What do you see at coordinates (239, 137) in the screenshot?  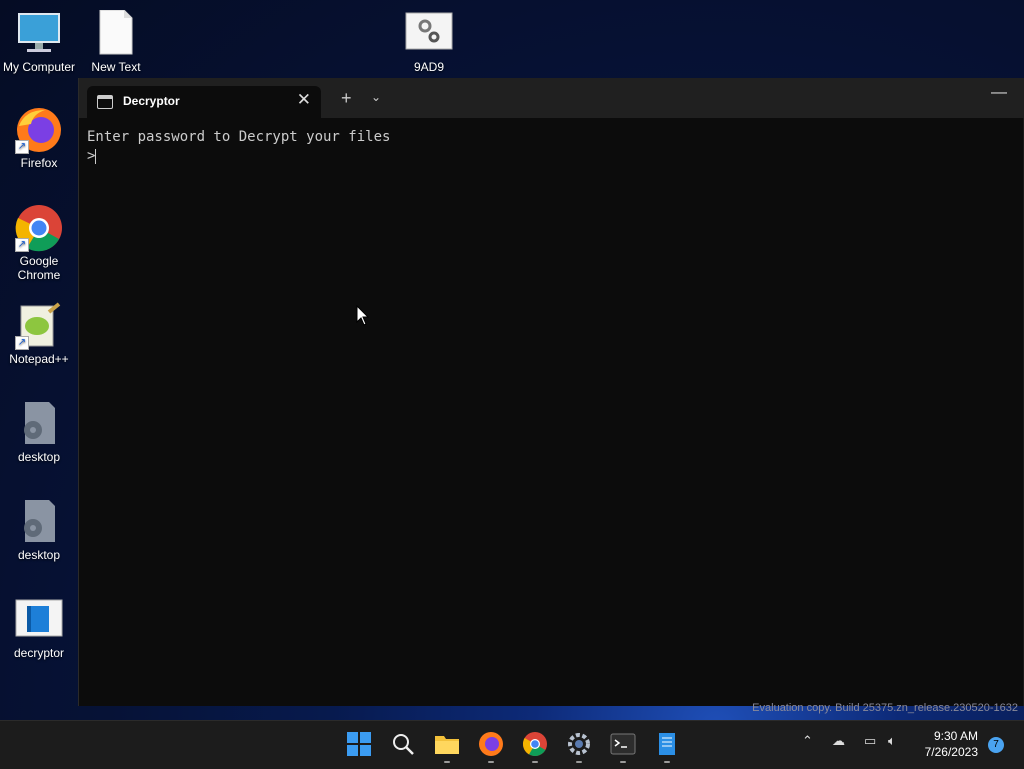 I see `terminal-line: Enter password to Decrypt your files` at bounding box center [239, 137].